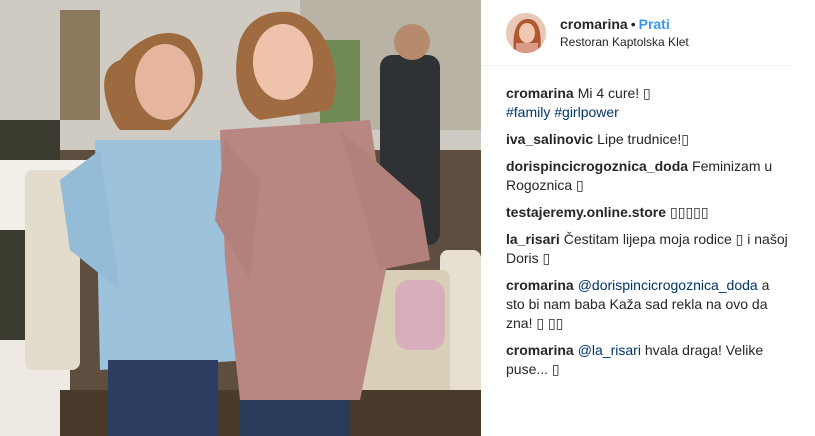 The width and height of the screenshot is (815, 436). What do you see at coordinates (594, 24) in the screenshot?
I see `username-link: cromarina` at bounding box center [594, 24].